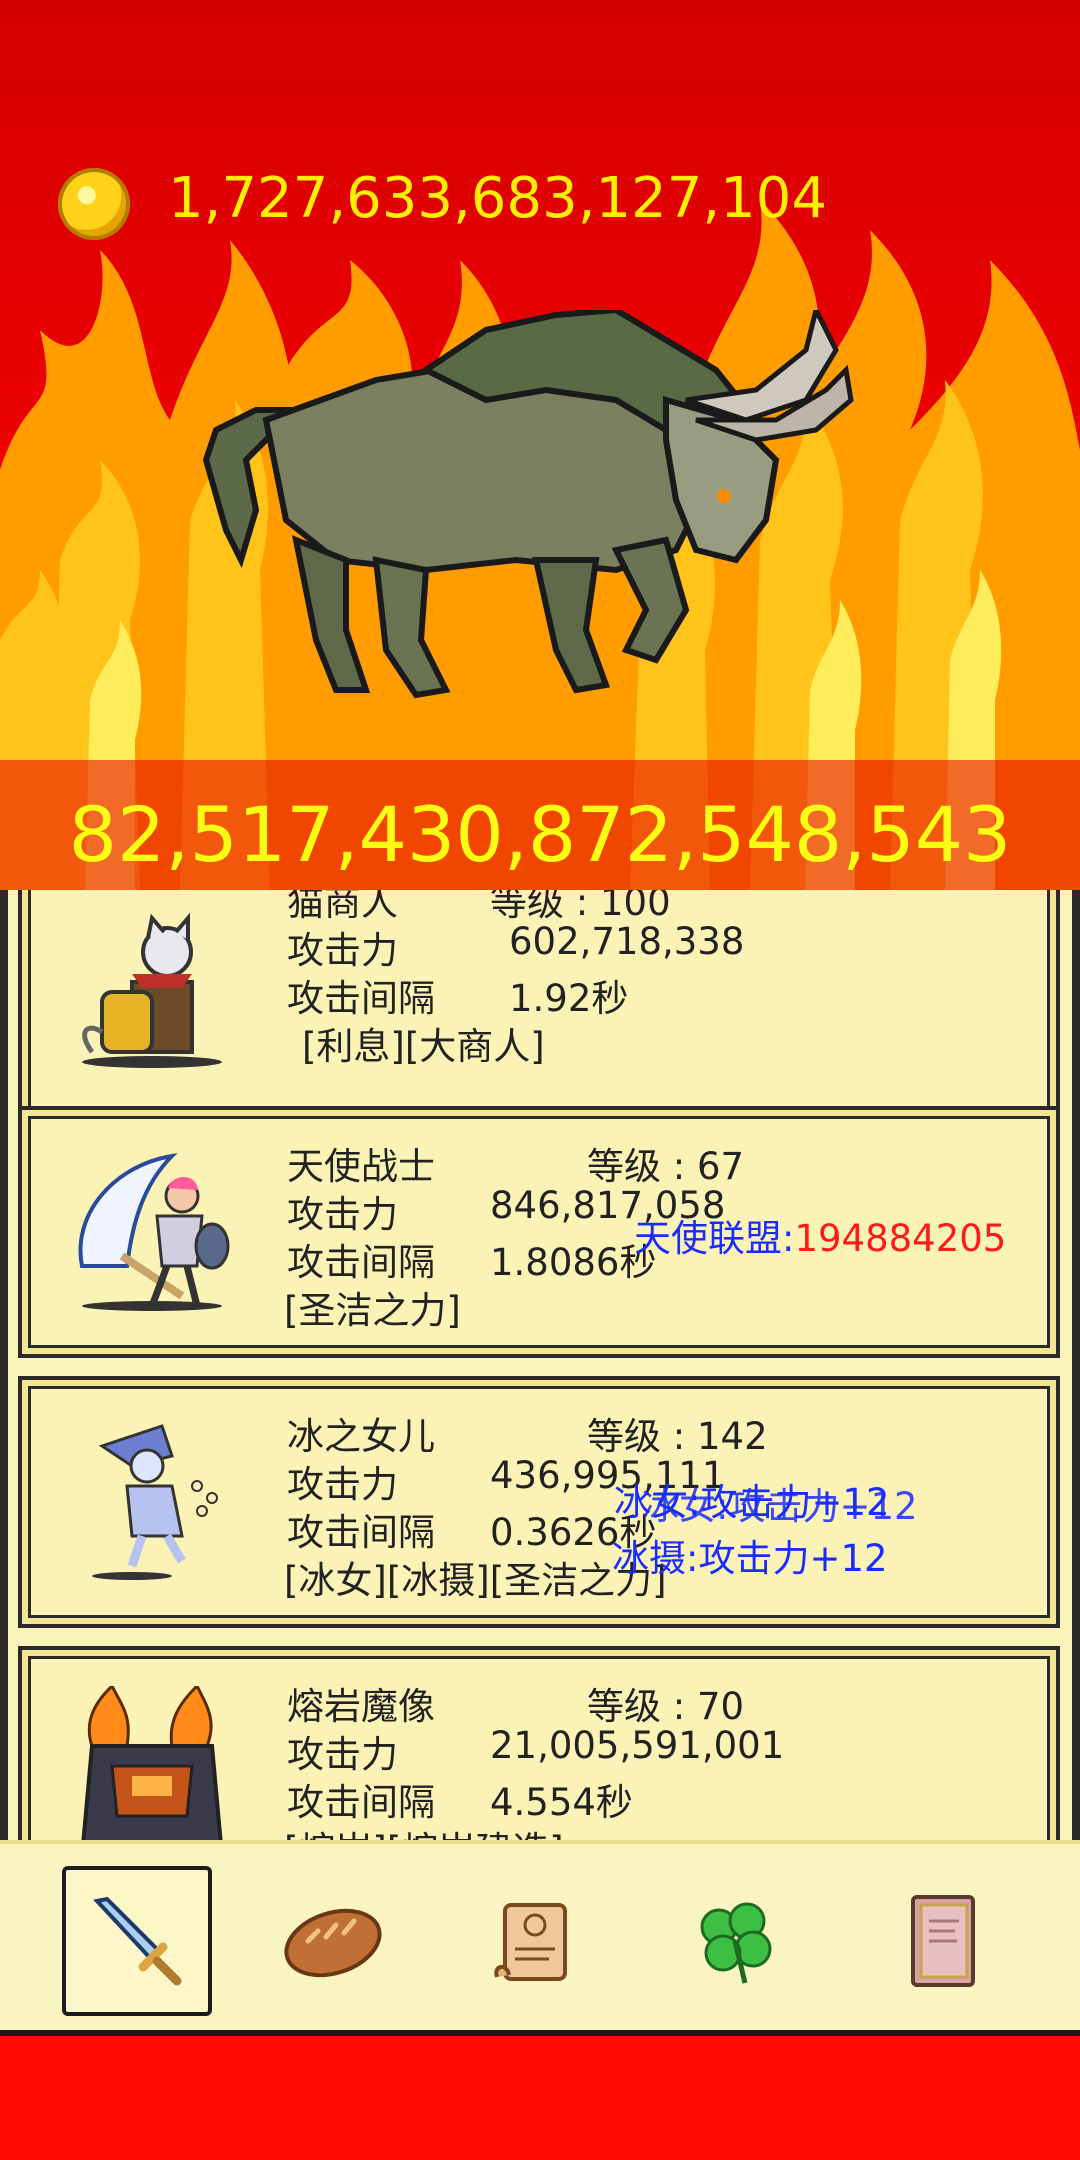 This screenshot has width=1080, height=2160. Describe the element at coordinates (155, 1502) in the screenshot. I see `ice-daughter-icon` at that location.